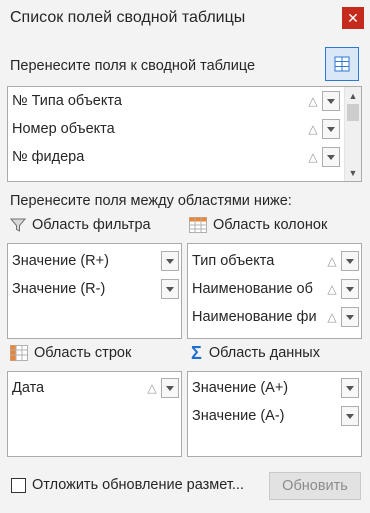 The height and width of the screenshot is (513, 370). I want to click on data-area-label: Область данных, so click(264, 353).